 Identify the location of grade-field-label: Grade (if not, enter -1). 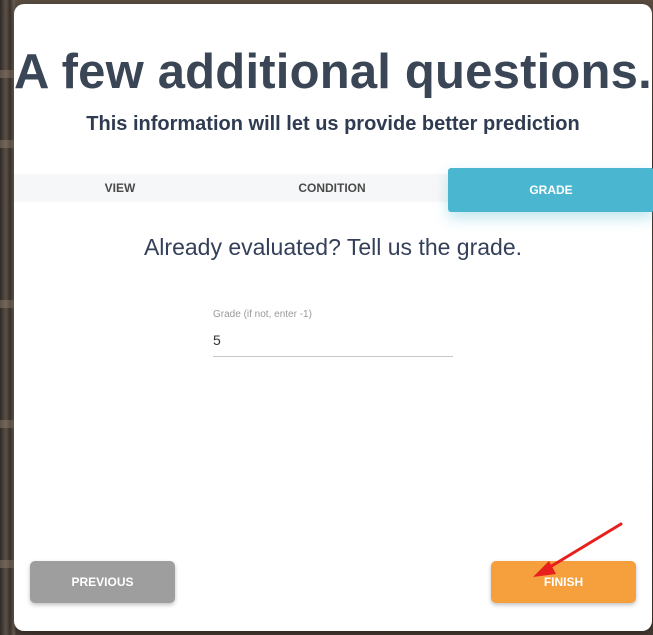
(262, 314).